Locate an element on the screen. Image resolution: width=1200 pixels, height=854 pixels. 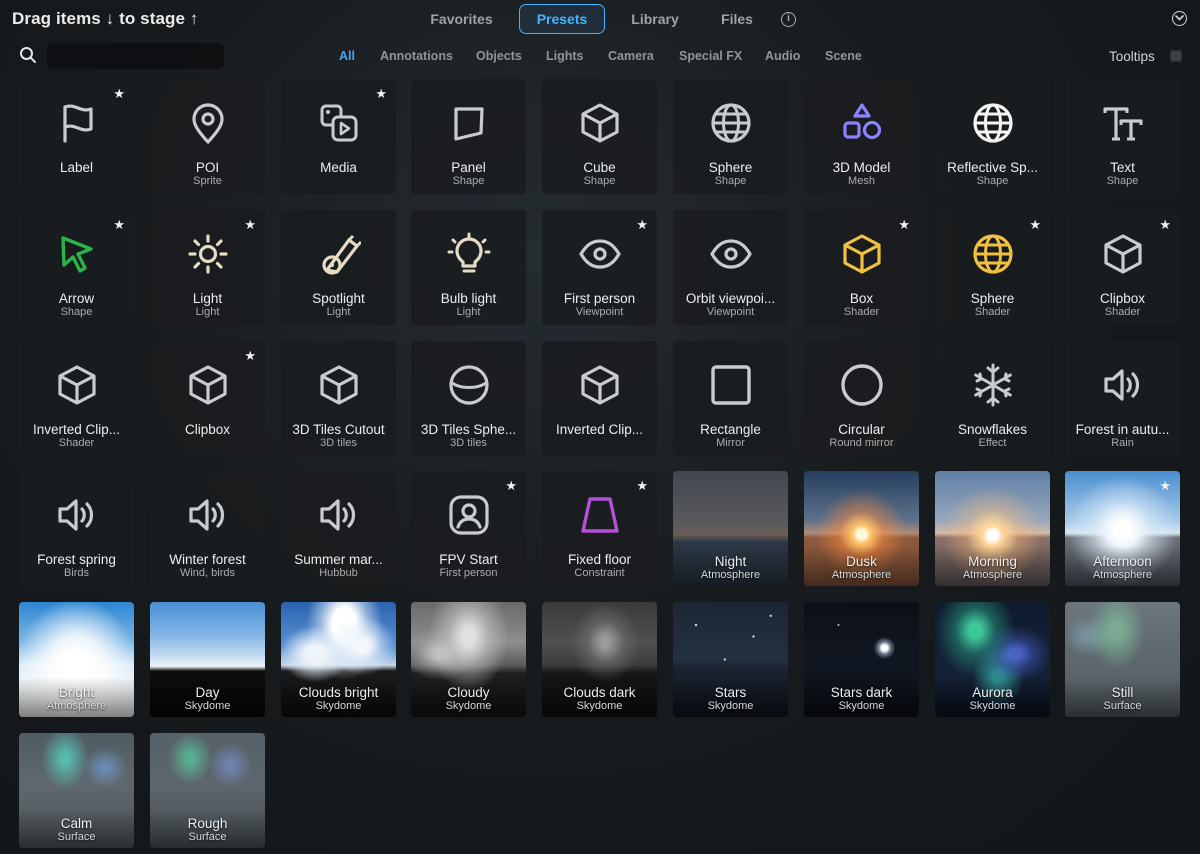
preset-tile-clipbox-19: ★ Clipbox is located at coordinates (207, 398).